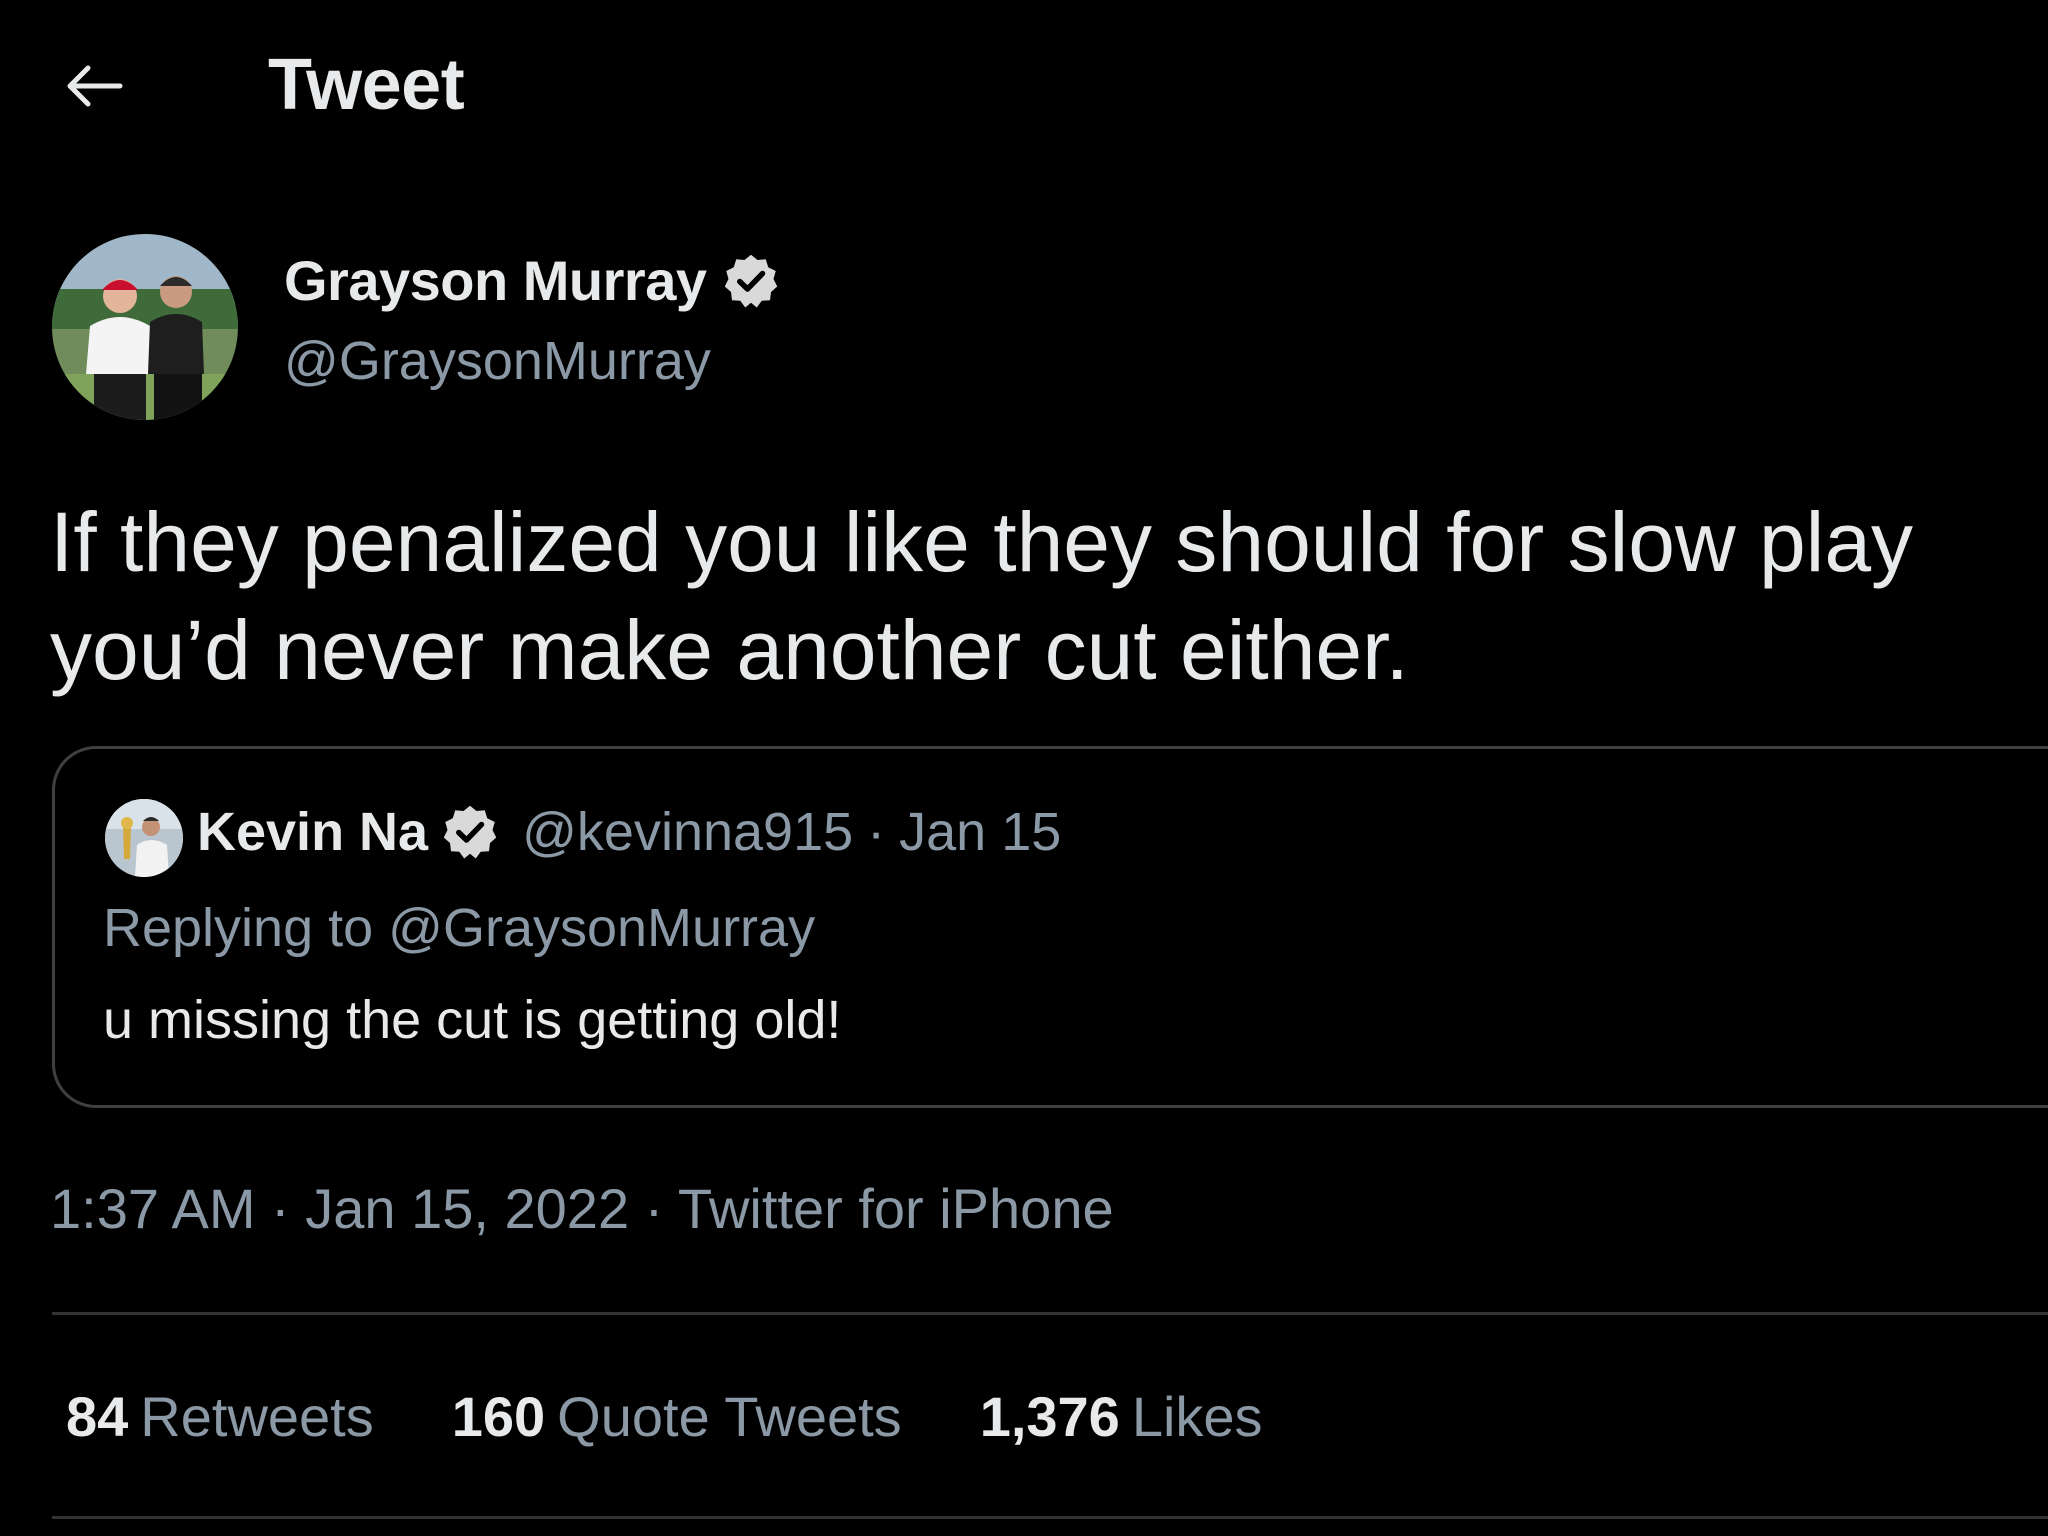  I want to click on quoted-author-handle: @kevinna915, so click(688, 832).